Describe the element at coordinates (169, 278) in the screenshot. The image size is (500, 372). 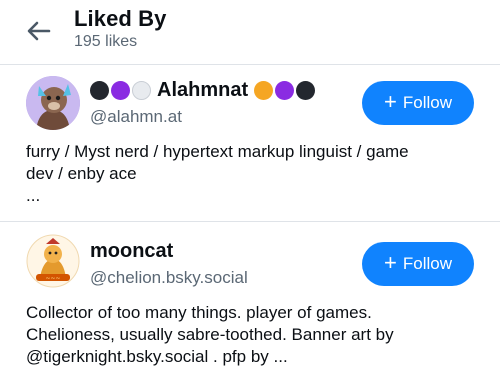
I see `user-handle: @chelion.bsky.social` at that location.